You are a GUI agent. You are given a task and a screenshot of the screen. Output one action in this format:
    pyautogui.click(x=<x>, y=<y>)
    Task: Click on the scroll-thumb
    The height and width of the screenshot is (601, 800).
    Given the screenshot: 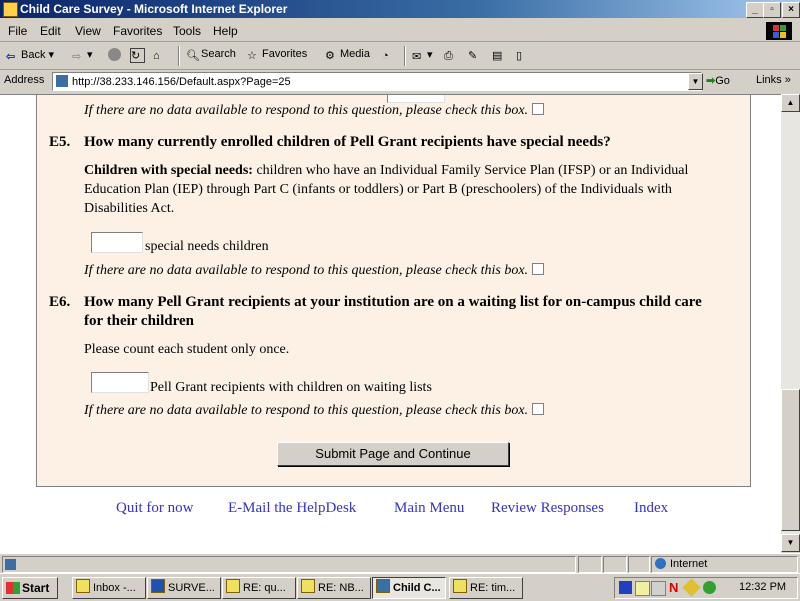 What is the action you would take?
    pyautogui.click(x=790, y=460)
    